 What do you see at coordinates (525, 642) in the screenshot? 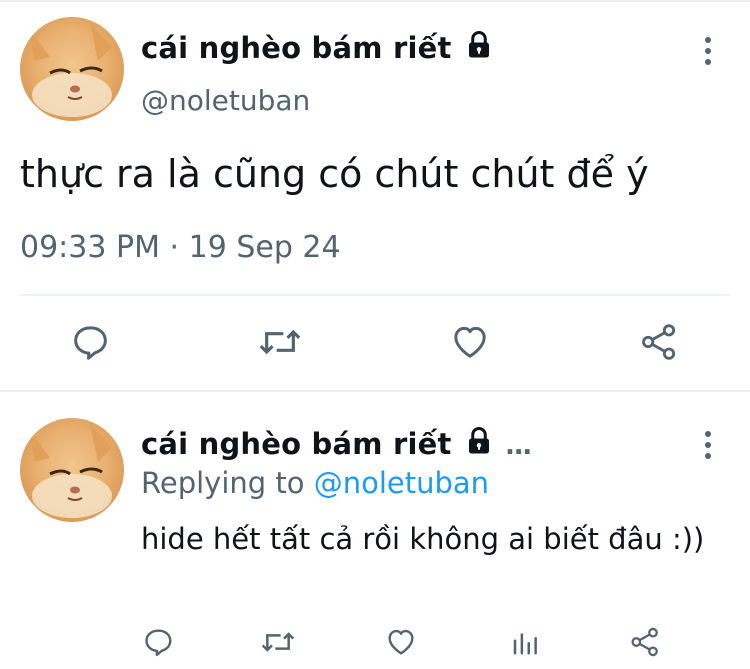
I see `views-icon` at bounding box center [525, 642].